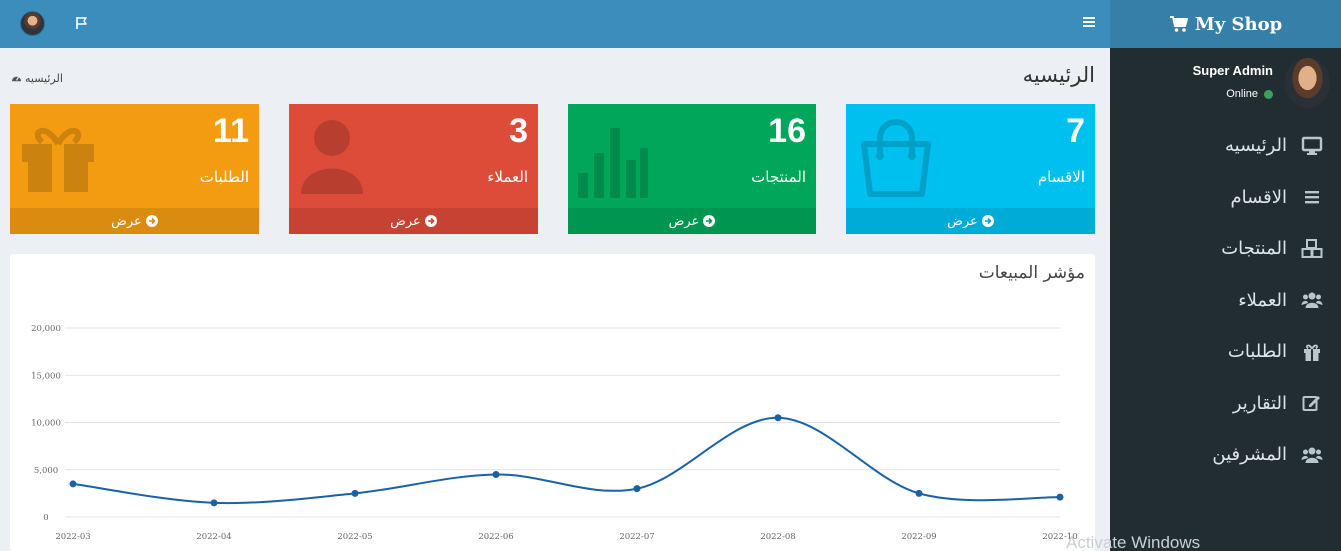 The height and width of the screenshot is (551, 1341). I want to click on stat-box-products: 16 المنتجات عرض, so click(692, 169).